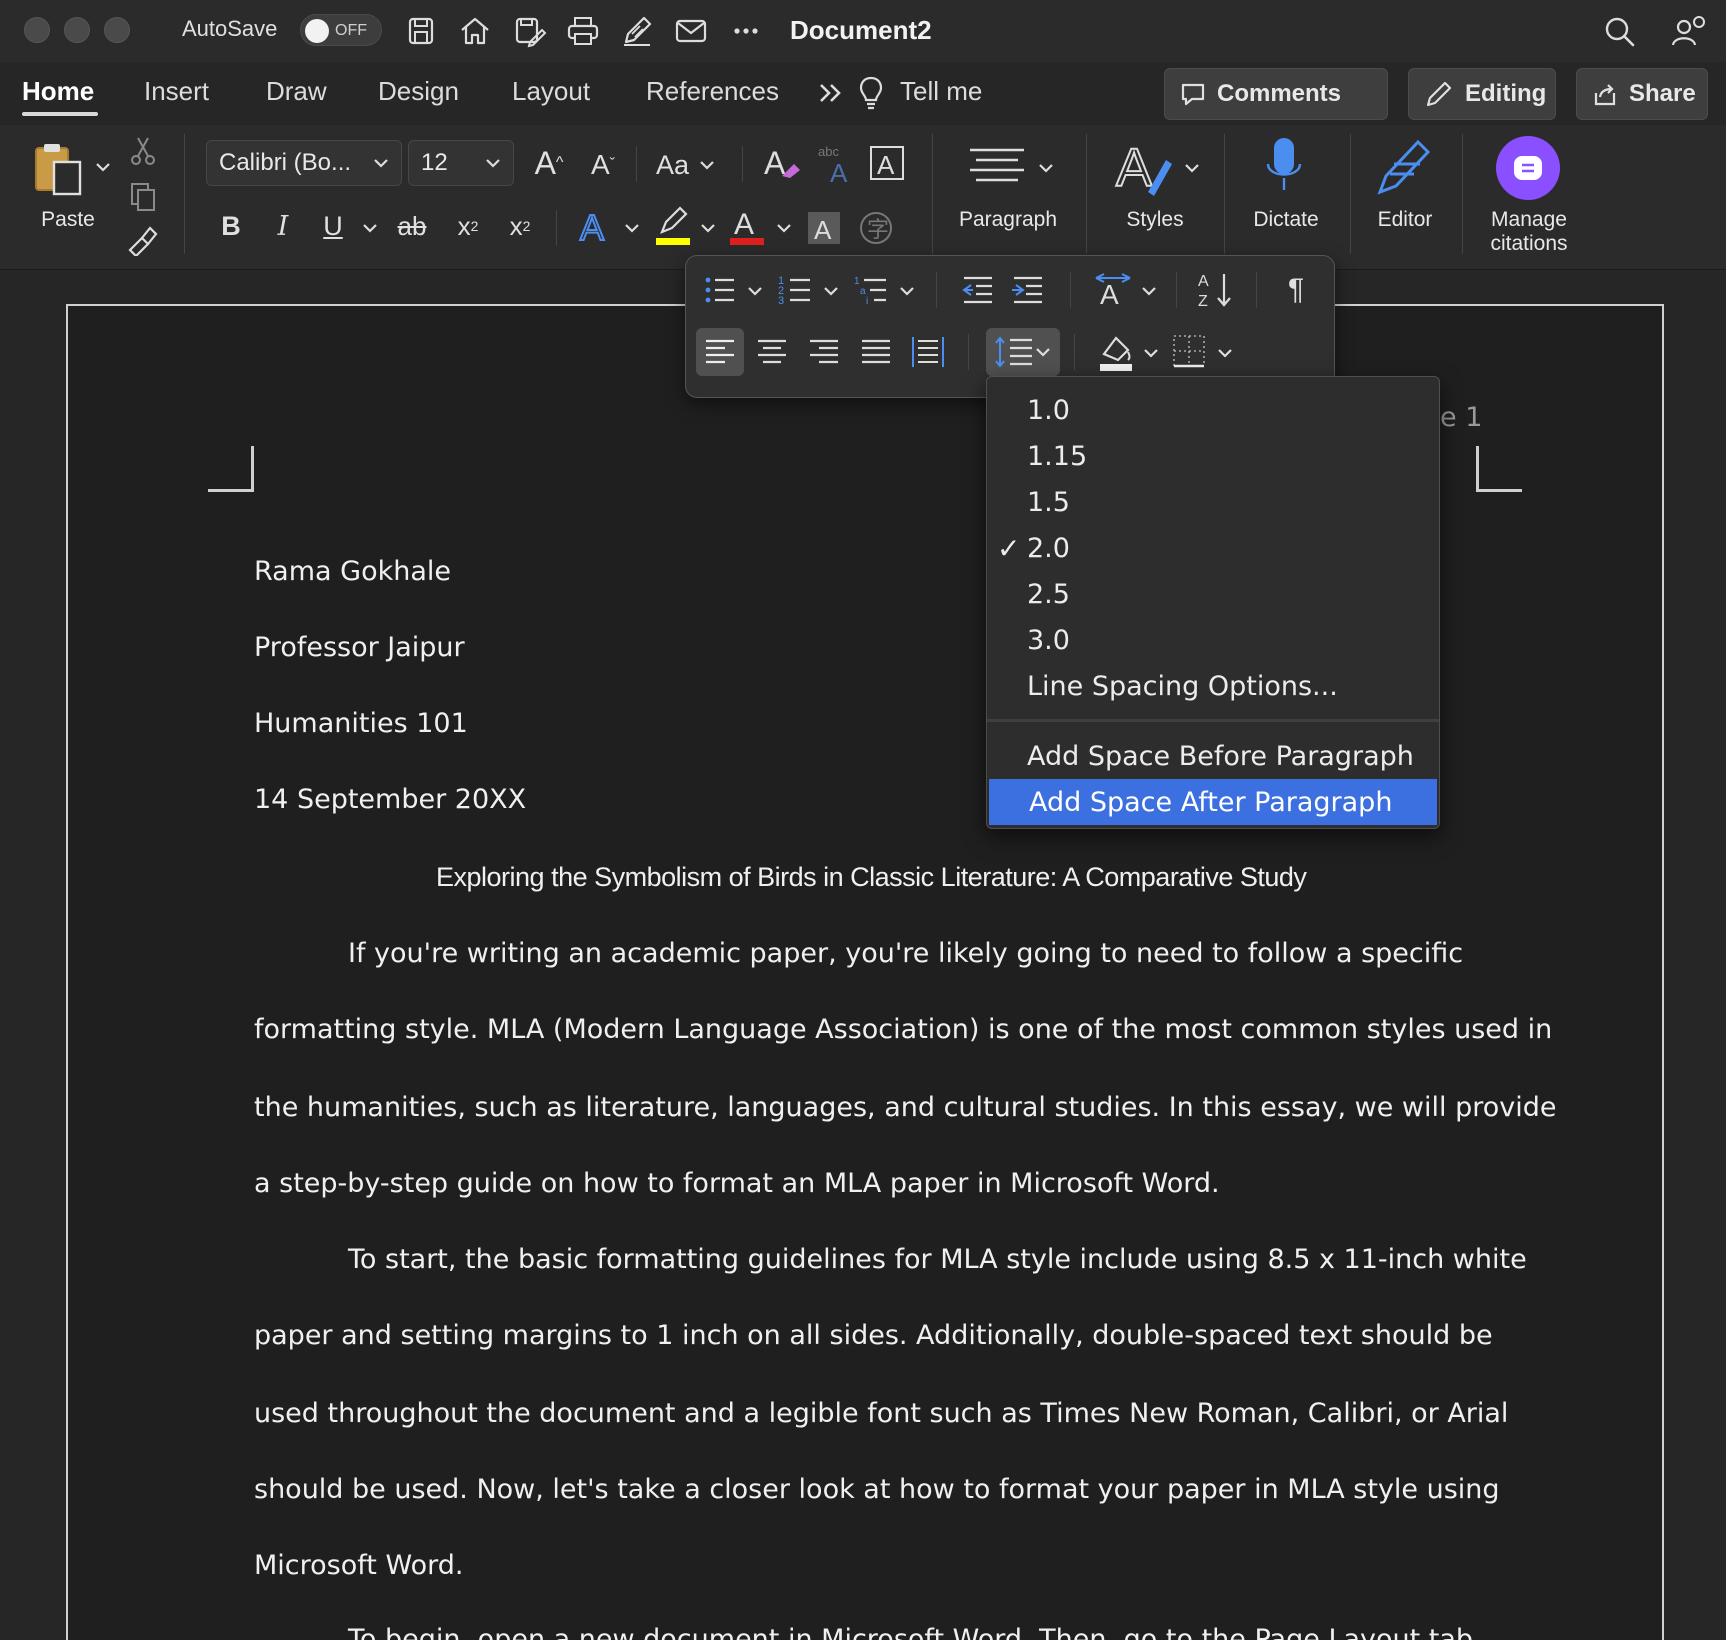 The width and height of the screenshot is (1726, 1640). What do you see at coordinates (1023, 352) in the screenshot?
I see `line-spacing-button` at bounding box center [1023, 352].